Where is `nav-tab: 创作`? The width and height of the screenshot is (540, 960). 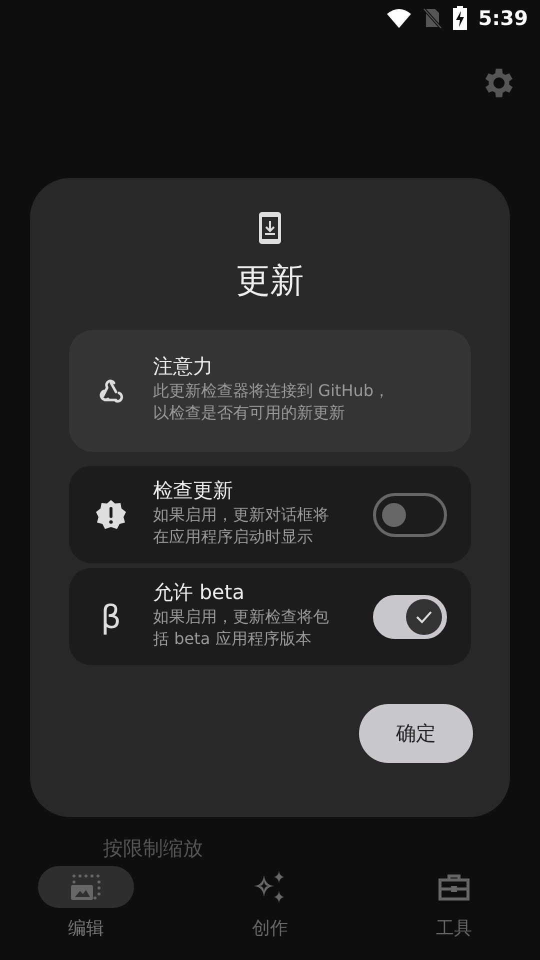
nav-tab: 创作 is located at coordinates (270, 903).